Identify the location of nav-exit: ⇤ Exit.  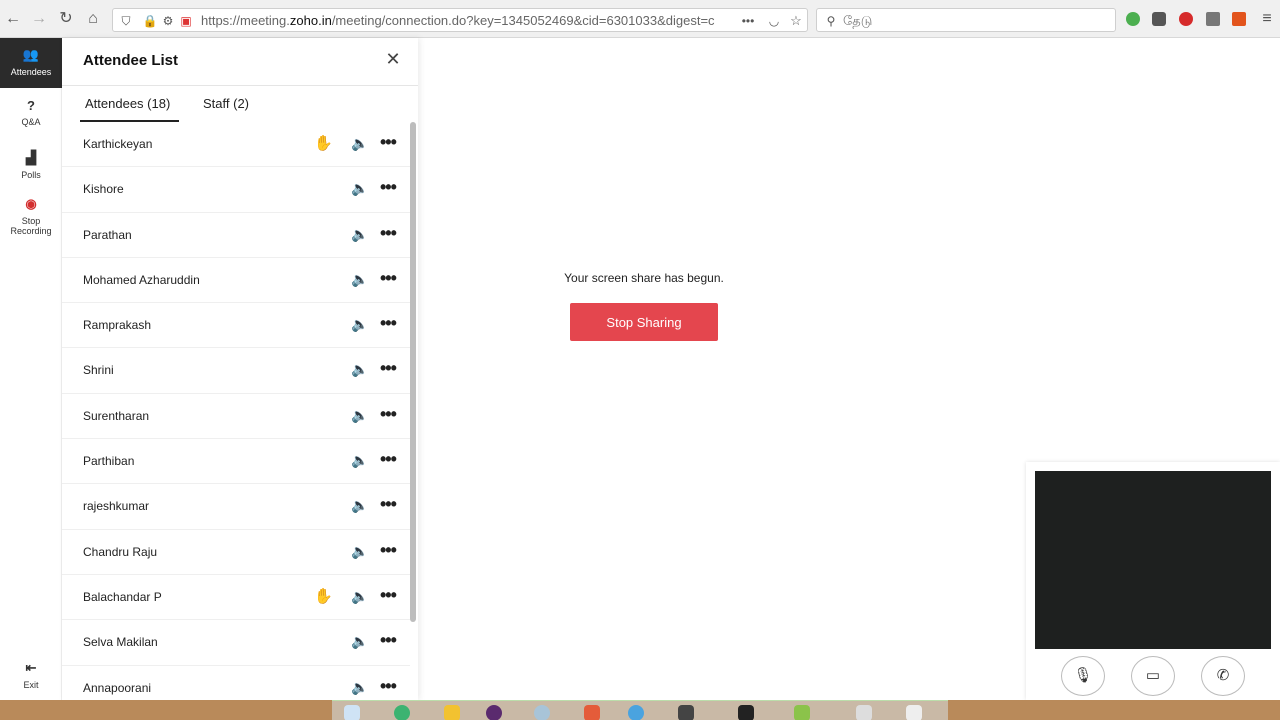
(31, 675).